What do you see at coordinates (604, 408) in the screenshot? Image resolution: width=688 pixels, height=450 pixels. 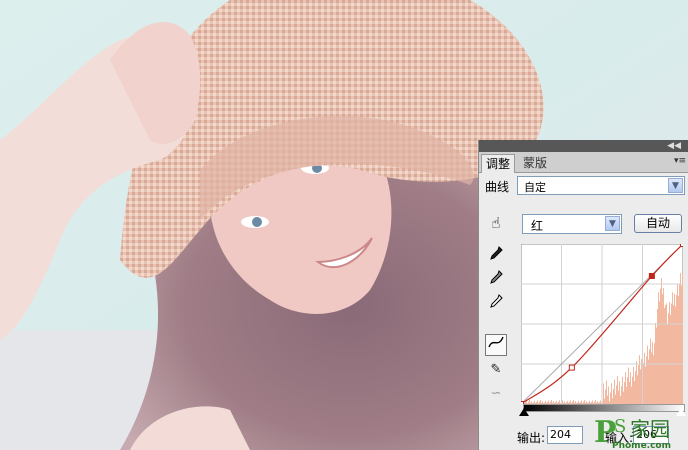 I see `input-gradient-bar` at bounding box center [604, 408].